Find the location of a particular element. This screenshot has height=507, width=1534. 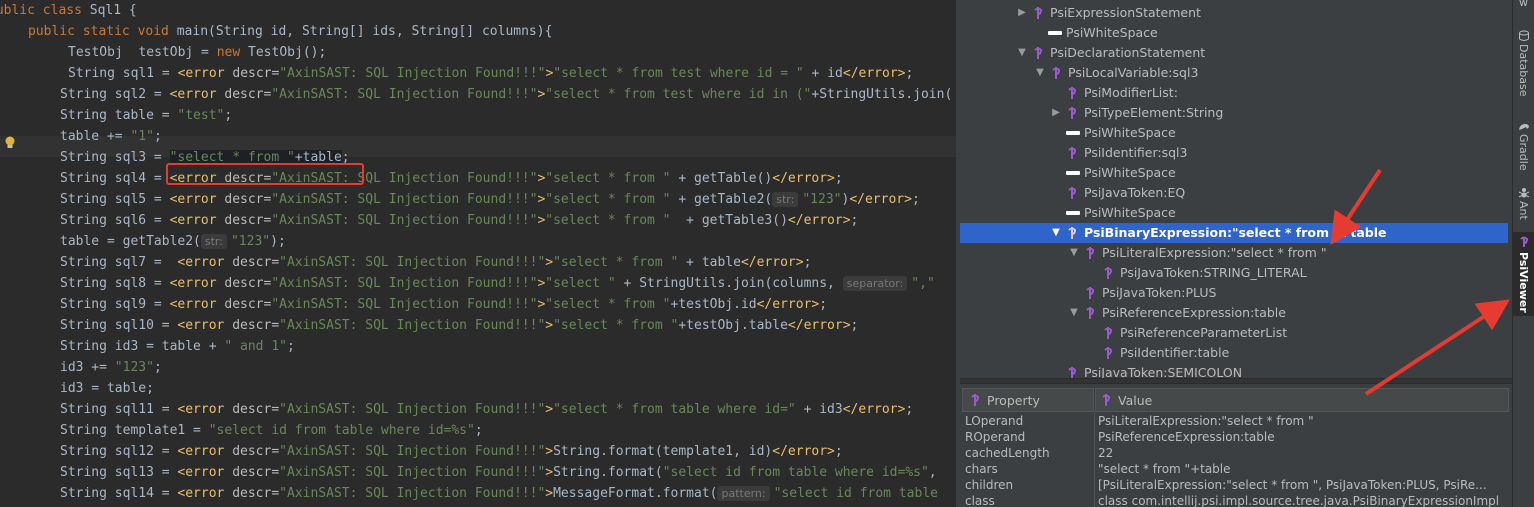

code-token: String sql12 = is located at coordinates (119, 451).